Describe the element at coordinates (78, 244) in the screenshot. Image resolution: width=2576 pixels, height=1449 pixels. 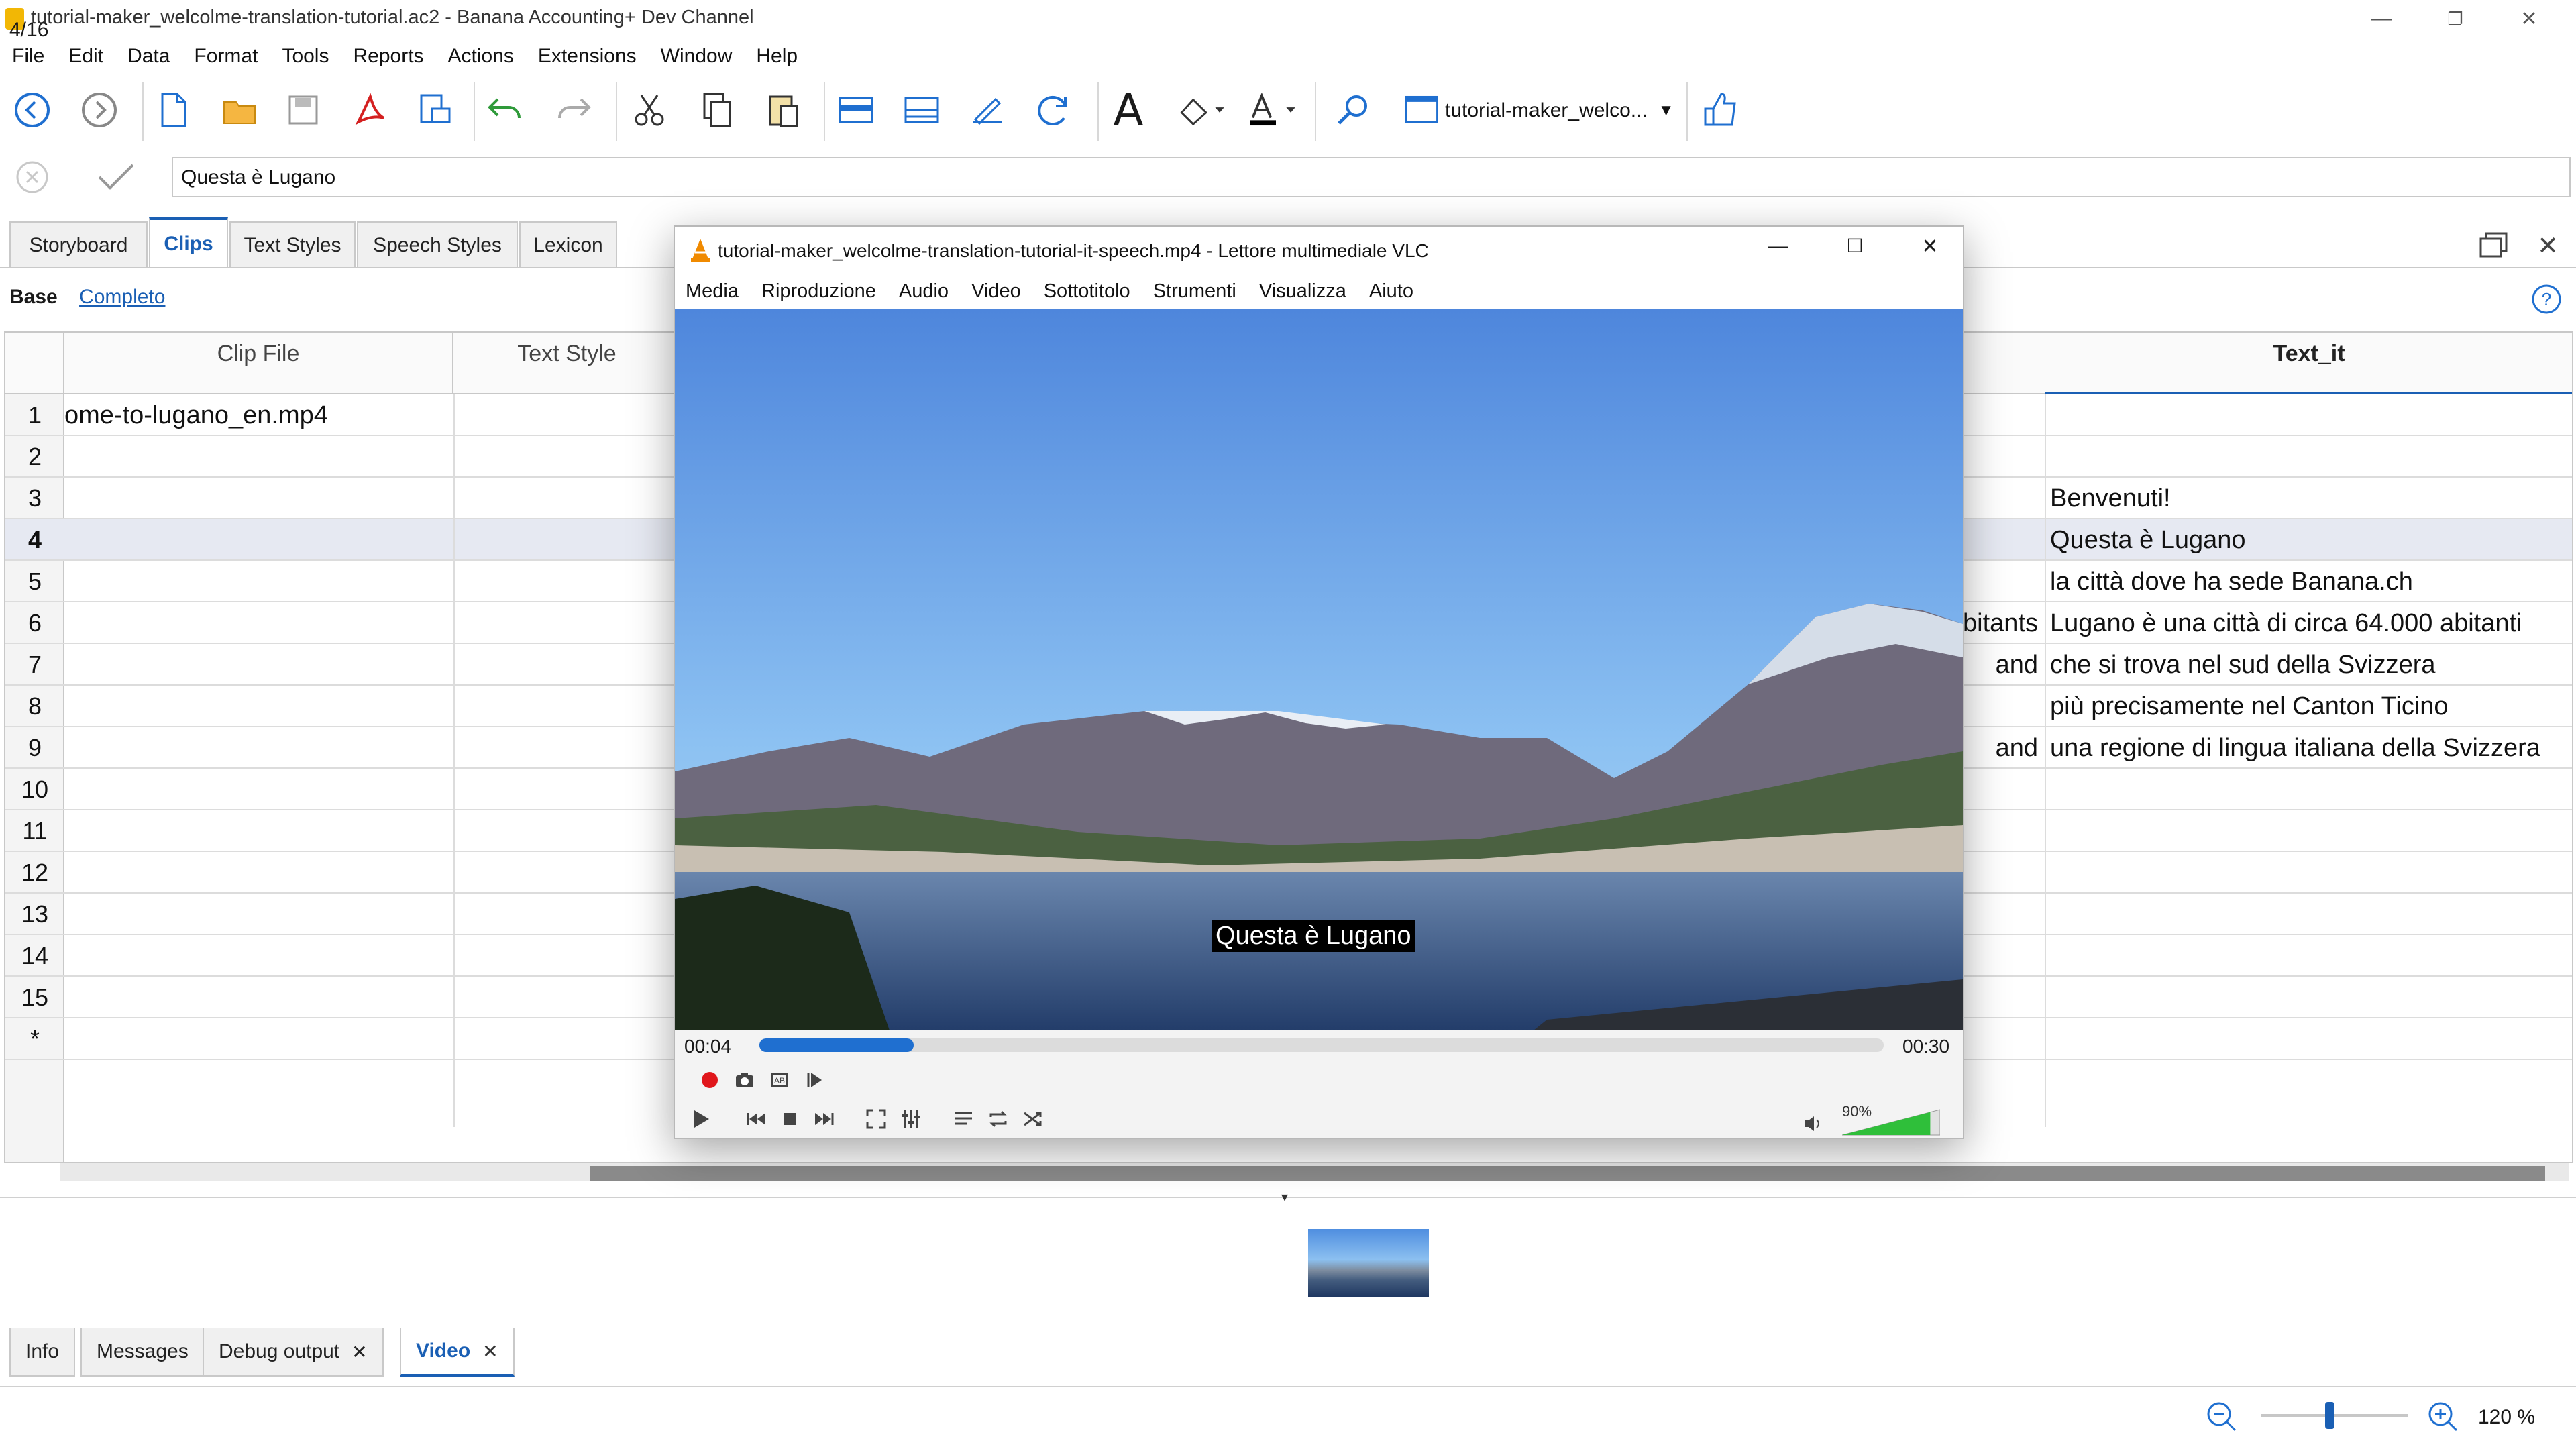
I see `tab-storyboard: Storyboard` at that location.